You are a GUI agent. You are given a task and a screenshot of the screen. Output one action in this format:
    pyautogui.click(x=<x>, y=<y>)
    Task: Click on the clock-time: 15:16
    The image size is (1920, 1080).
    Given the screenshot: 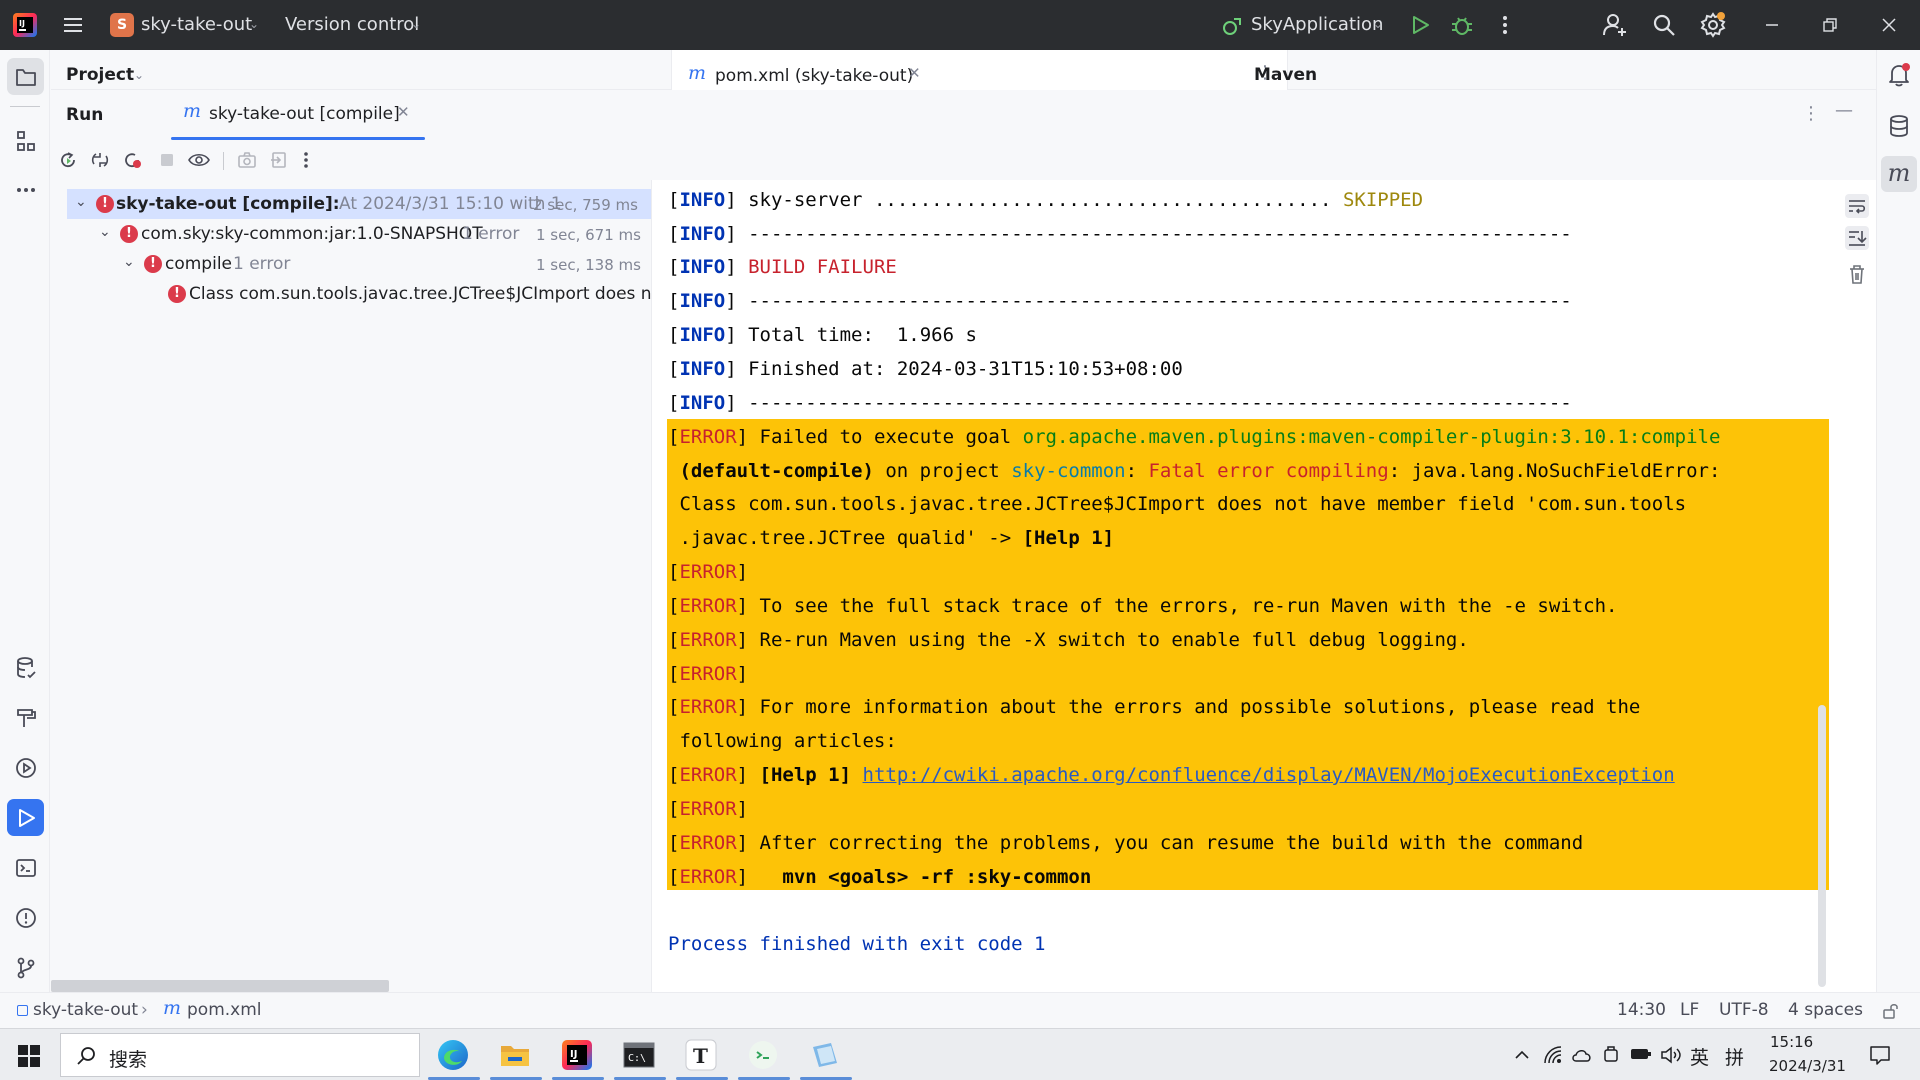 What is the action you would take?
    pyautogui.click(x=1791, y=1042)
    